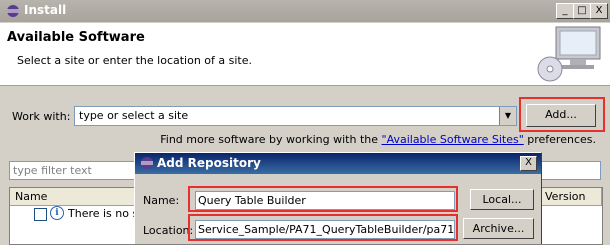  What do you see at coordinates (565, 11) in the screenshot?
I see `minimize-button: _` at bounding box center [565, 11].